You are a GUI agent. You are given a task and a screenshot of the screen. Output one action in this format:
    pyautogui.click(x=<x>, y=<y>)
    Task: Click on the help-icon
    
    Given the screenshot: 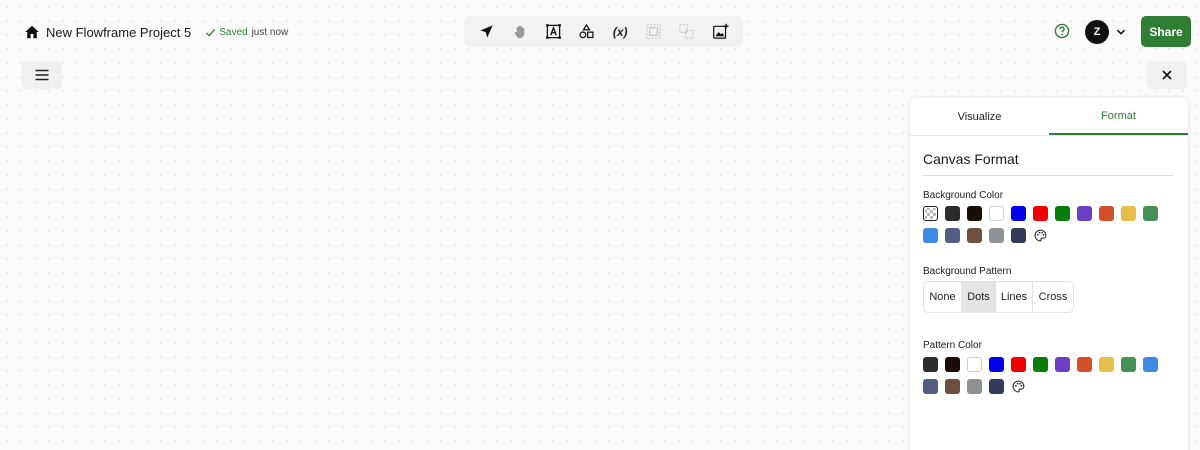 What is the action you would take?
    pyautogui.click(x=1062, y=31)
    